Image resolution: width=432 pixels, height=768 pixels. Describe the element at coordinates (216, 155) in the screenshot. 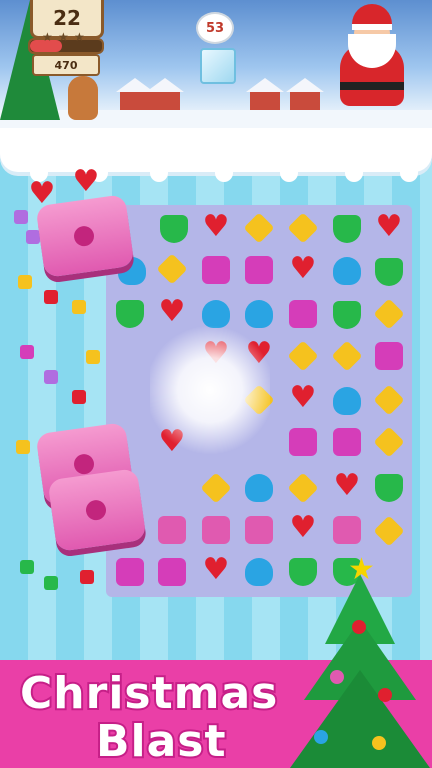

I see `snow-roof` at that location.